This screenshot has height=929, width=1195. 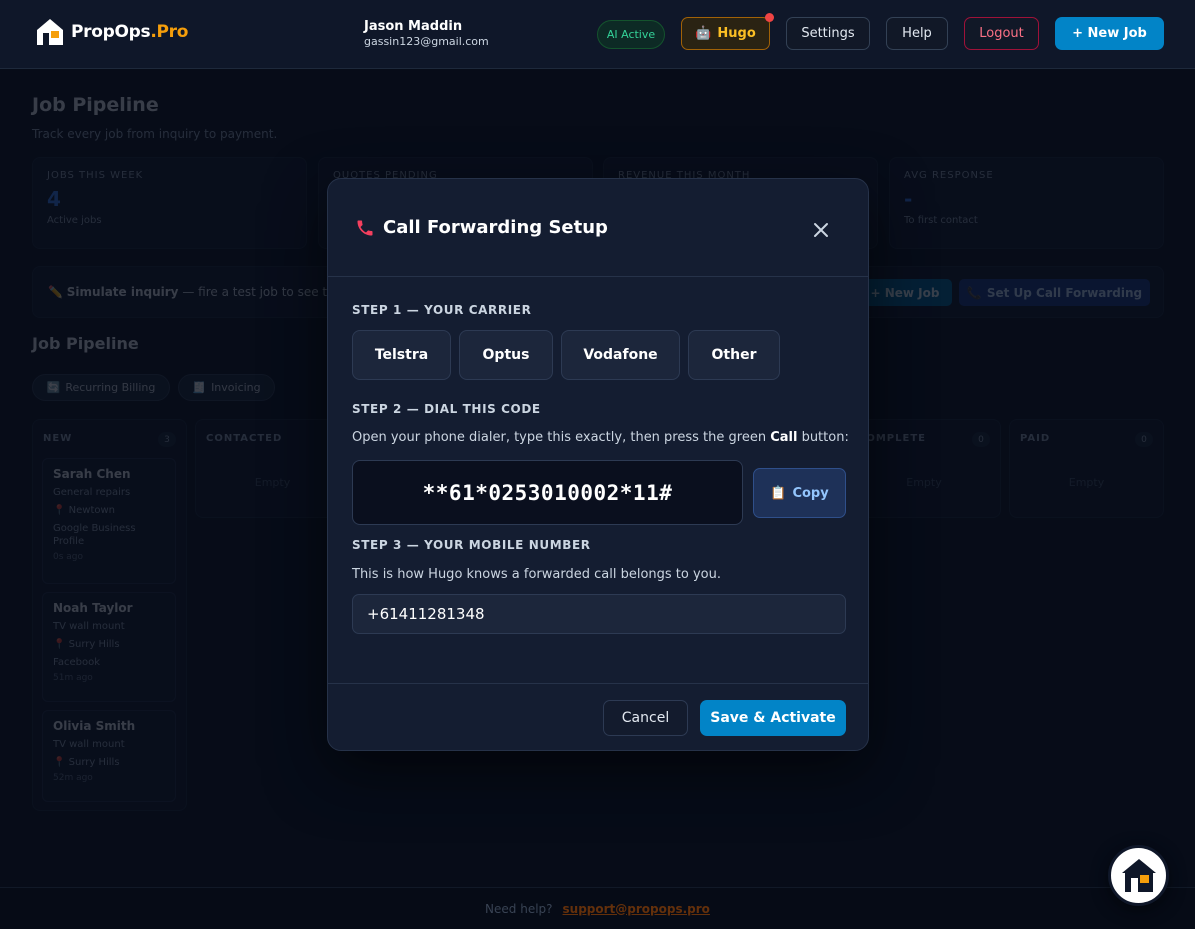 I want to click on modal-header: Call Forwarding Setup, so click(x=598, y=228).